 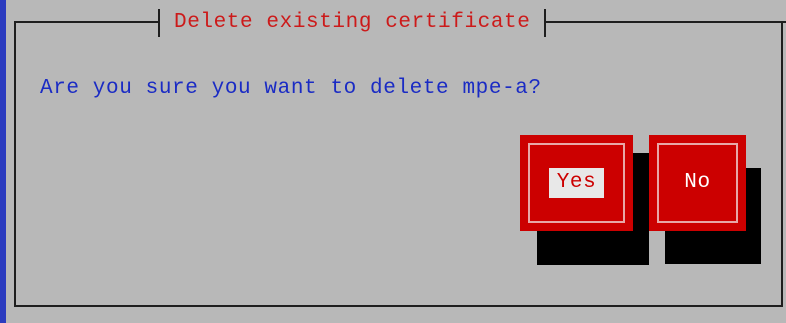 I want to click on no-button: No, so click(x=697, y=183).